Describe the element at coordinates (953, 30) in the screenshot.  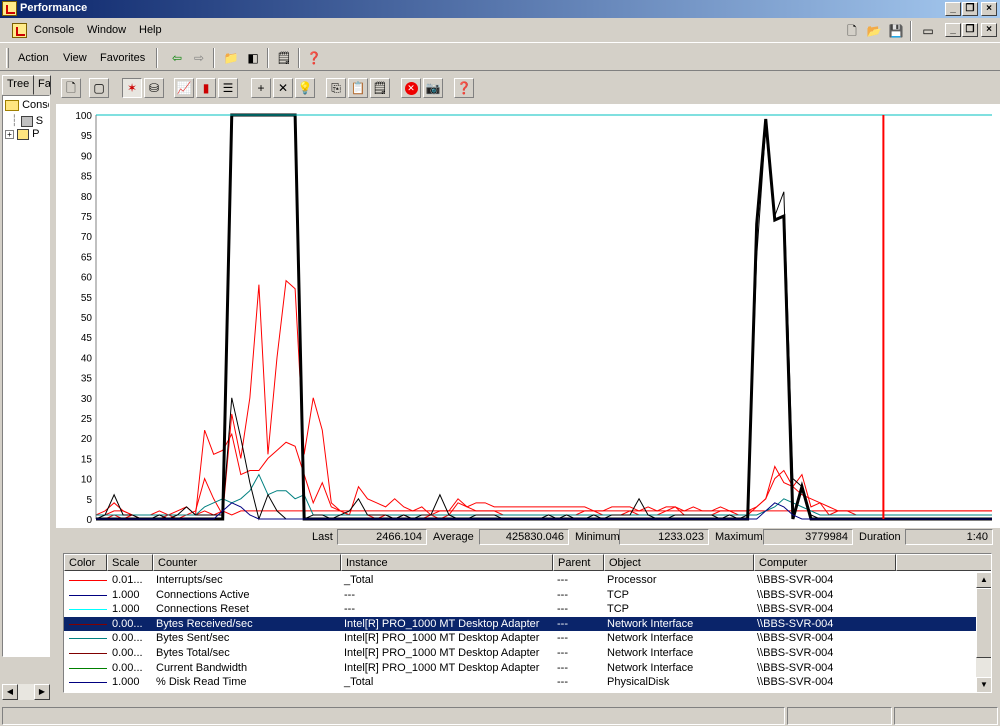
I see `child-minimize-button: _` at that location.